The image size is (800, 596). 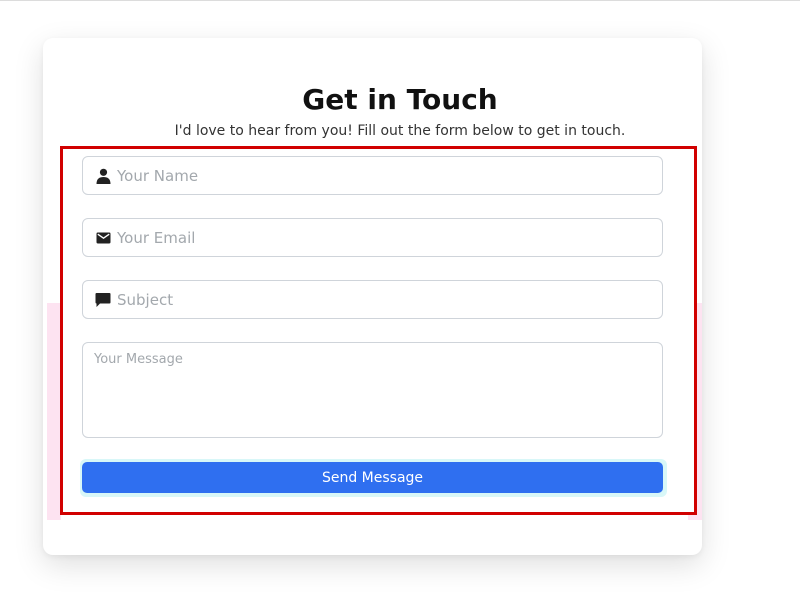 What do you see at coordinates (400, 99) in the screenshot?
I see `page-title: Get in Touch` at bounding box center [400, 99].